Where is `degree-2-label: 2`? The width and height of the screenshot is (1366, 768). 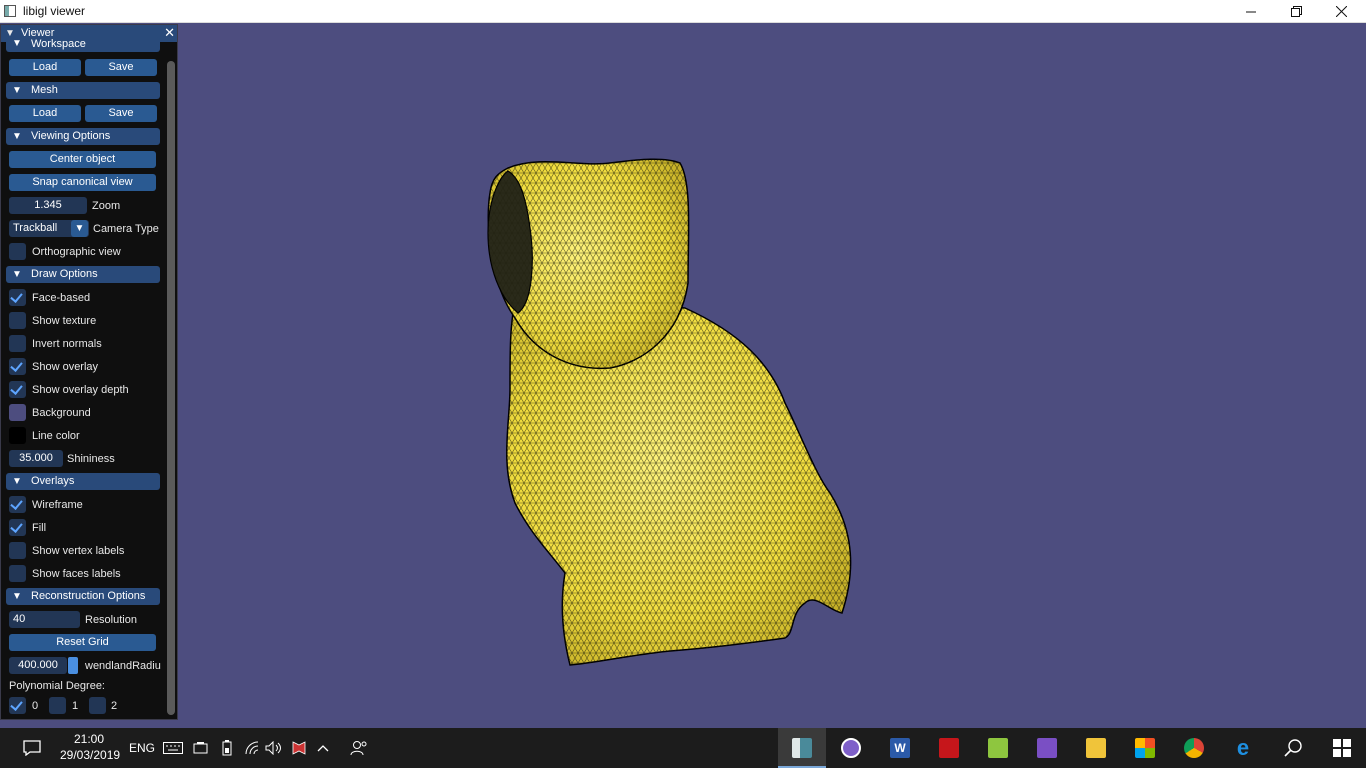 degree-2-label: 2 is located at coordinates (114, 706).